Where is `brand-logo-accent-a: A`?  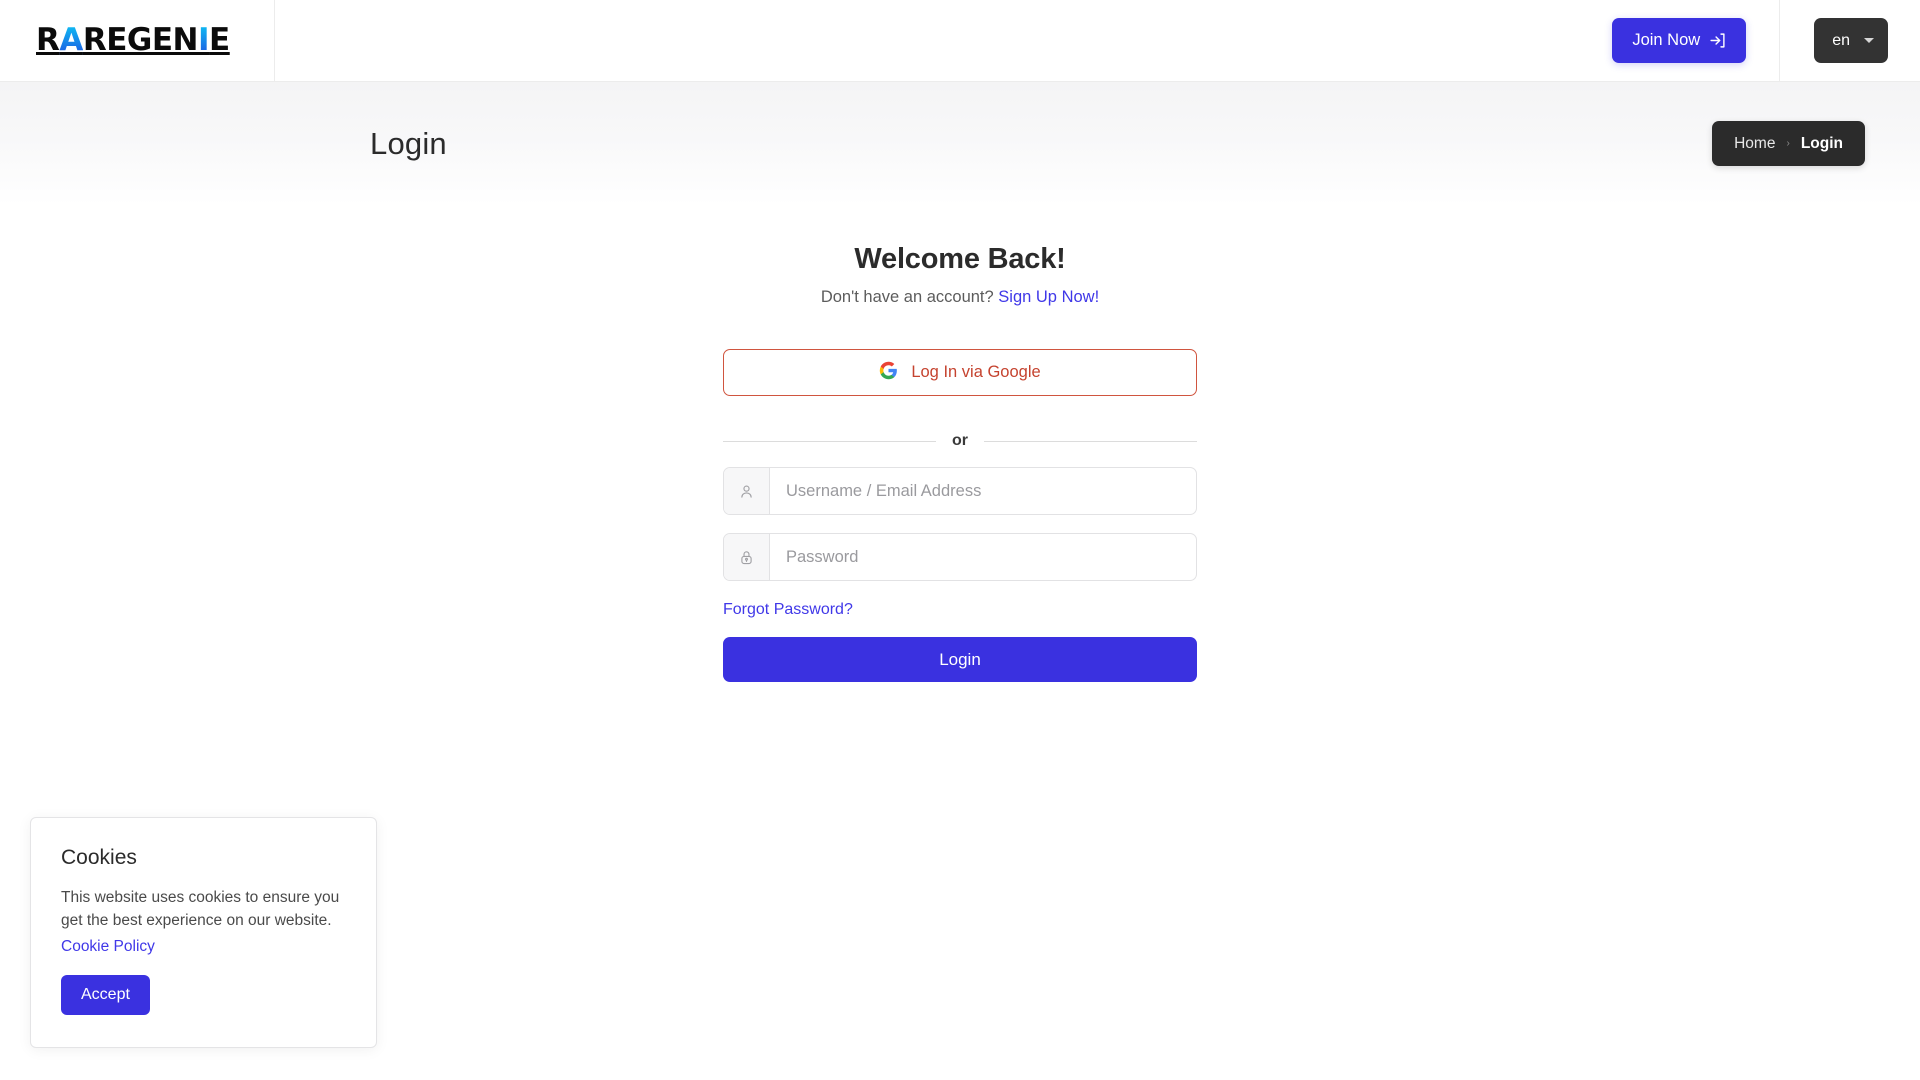 brand-logo-accent-a: A is located at coordinates (71, 40).